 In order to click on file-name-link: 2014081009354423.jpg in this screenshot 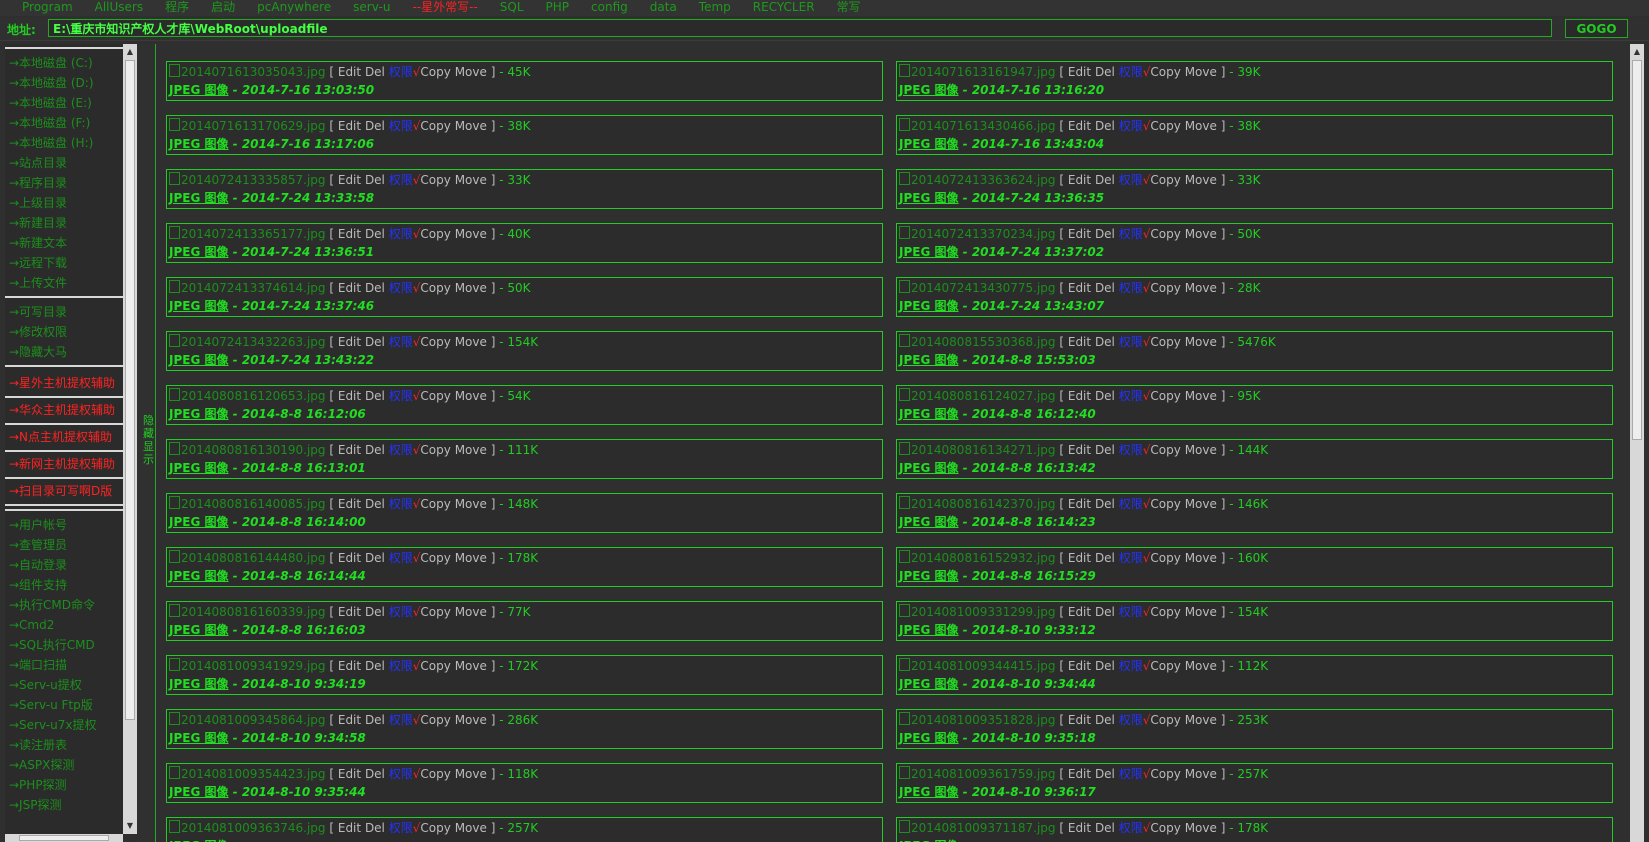, I will do `click(253, 774)`.